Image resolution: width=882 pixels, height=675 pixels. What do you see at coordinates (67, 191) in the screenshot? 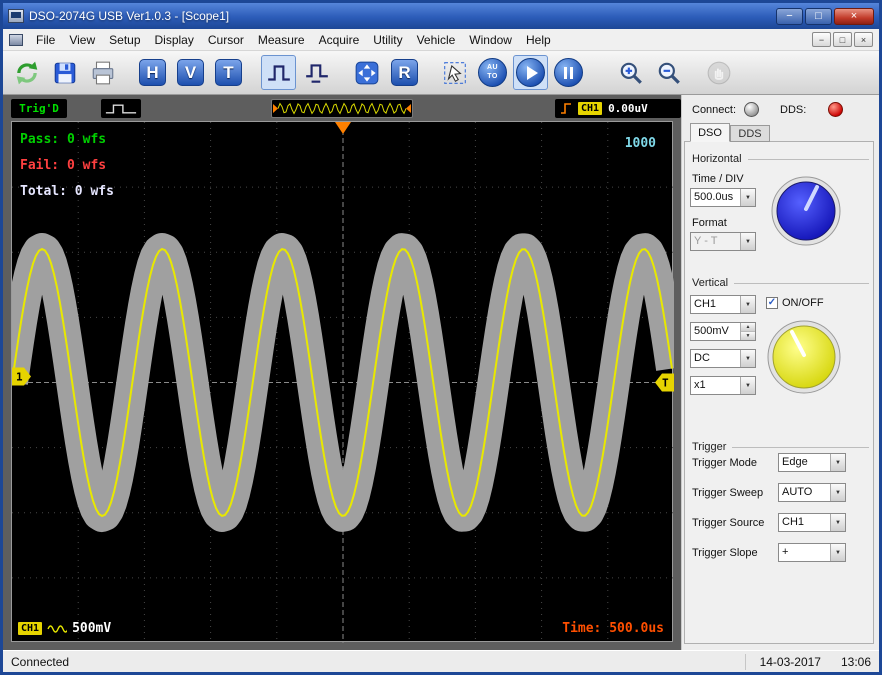
I see `total-count: Total: 0 wfs` at bounding box center [67, 191].